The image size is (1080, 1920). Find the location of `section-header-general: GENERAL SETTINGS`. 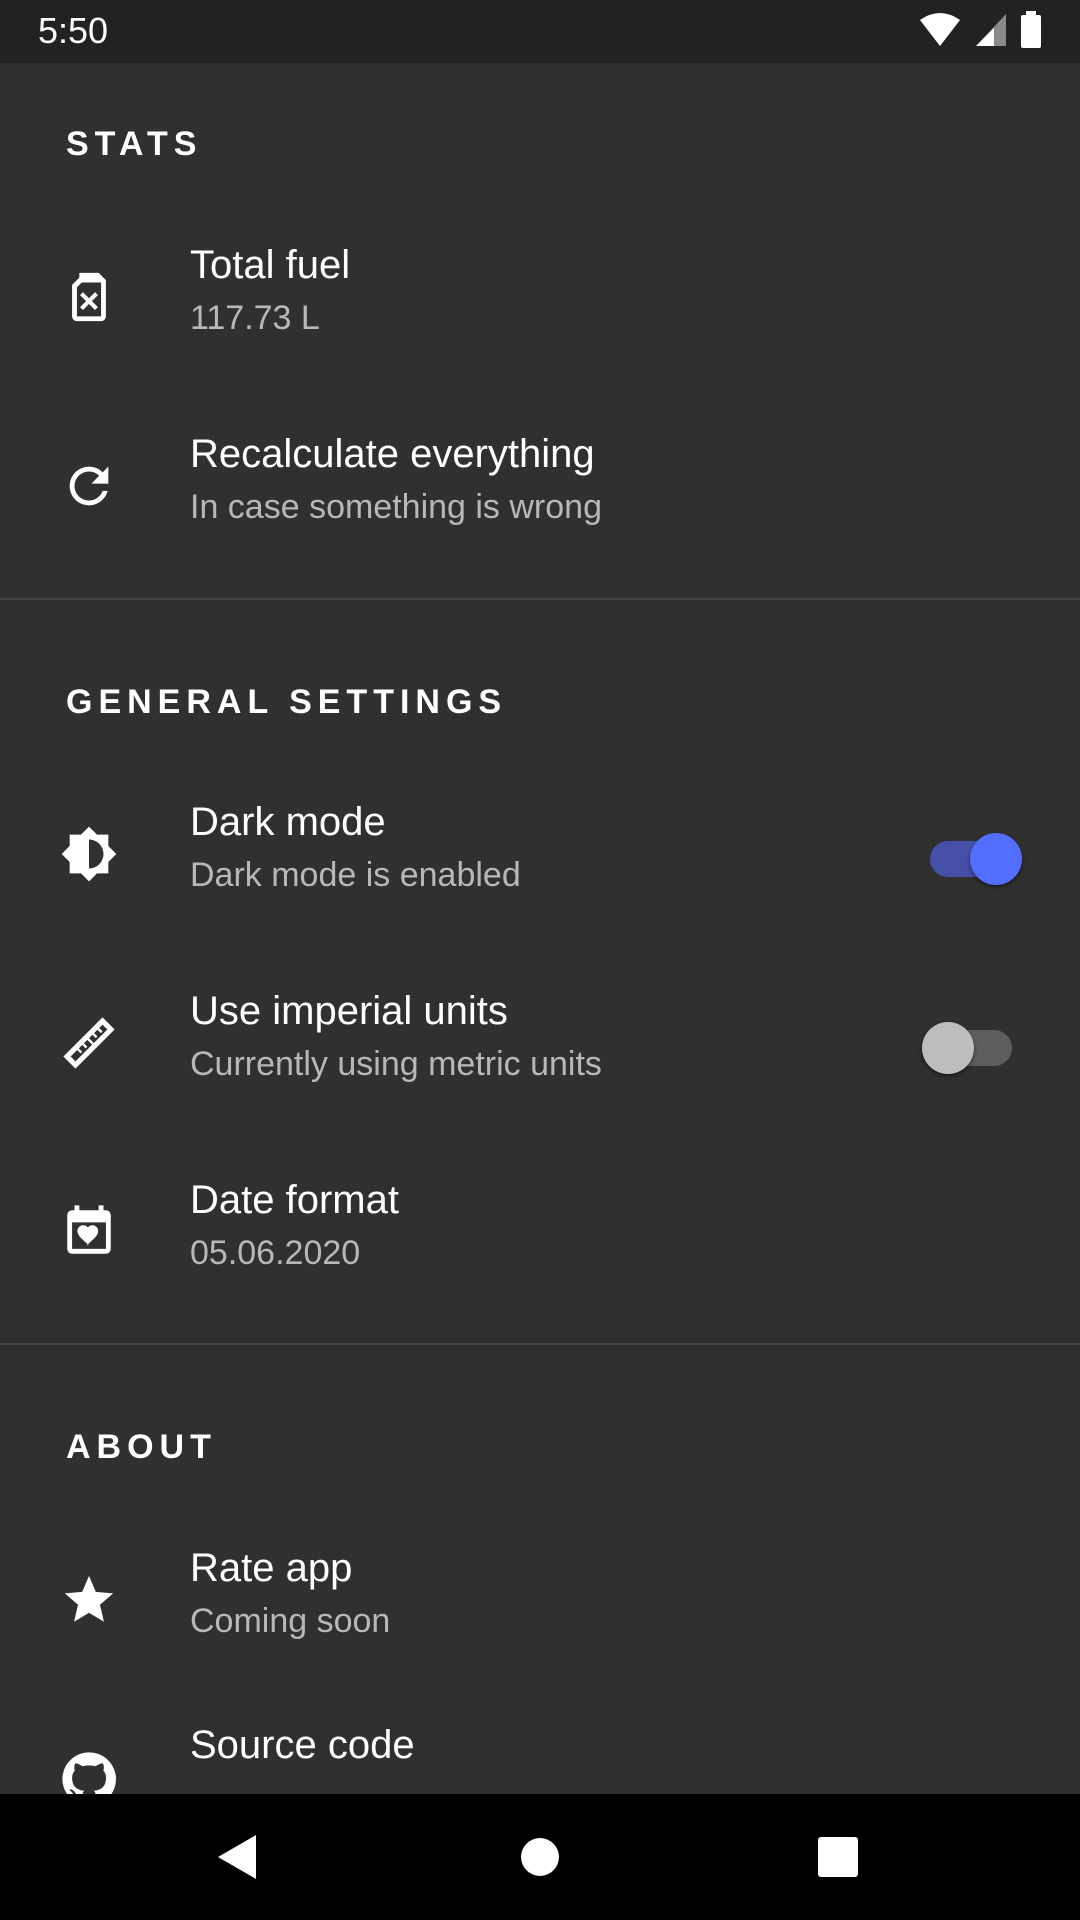

section-header-general: GENERAL SETTINGS is located at coordinates (287, 702).